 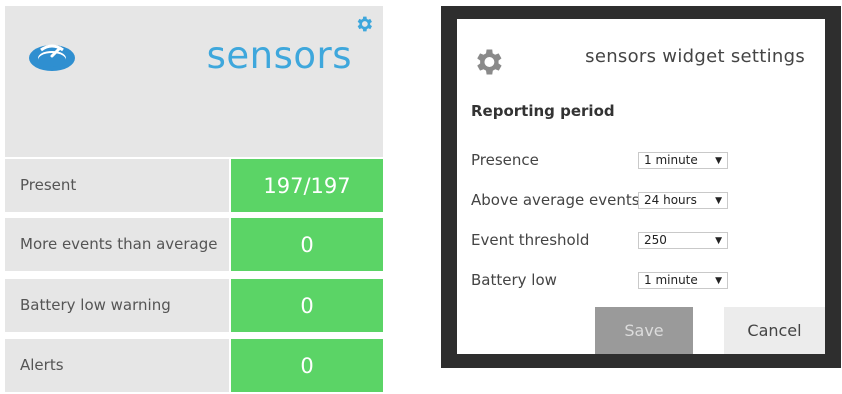 I want to click on field-label-battery-low: Battery low, so click(x=514, y=280).